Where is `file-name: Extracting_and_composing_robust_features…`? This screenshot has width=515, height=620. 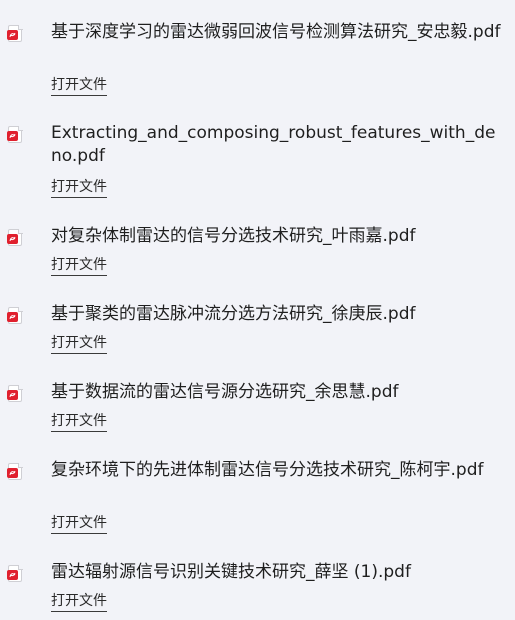
file-name: Extracting_and_composing_robust_features… is located at coordinates (273, 144).